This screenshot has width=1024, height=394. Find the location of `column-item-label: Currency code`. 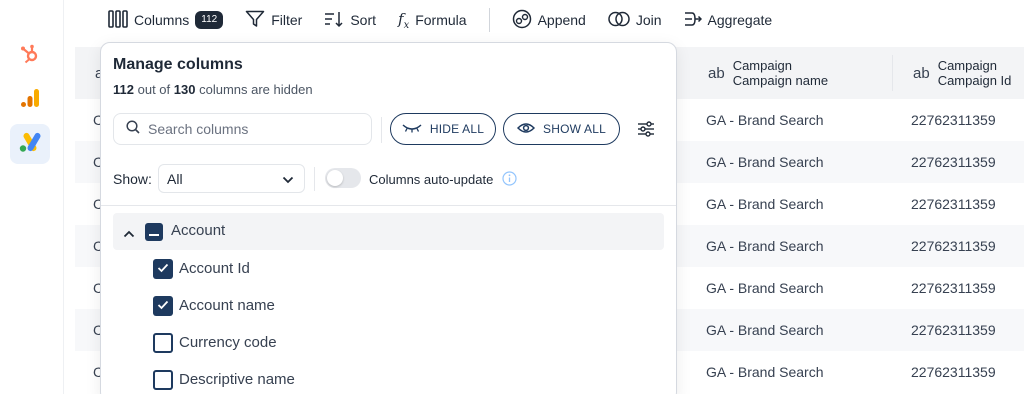

column-item-label: Currency code is located at coordinates (228, 342).